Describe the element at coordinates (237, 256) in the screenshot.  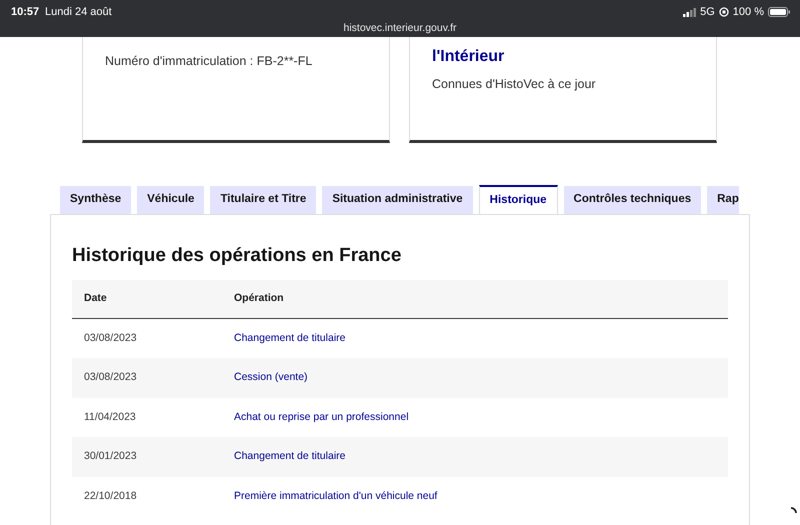
I see `section-heading: Historique des opérations en France` at that location.